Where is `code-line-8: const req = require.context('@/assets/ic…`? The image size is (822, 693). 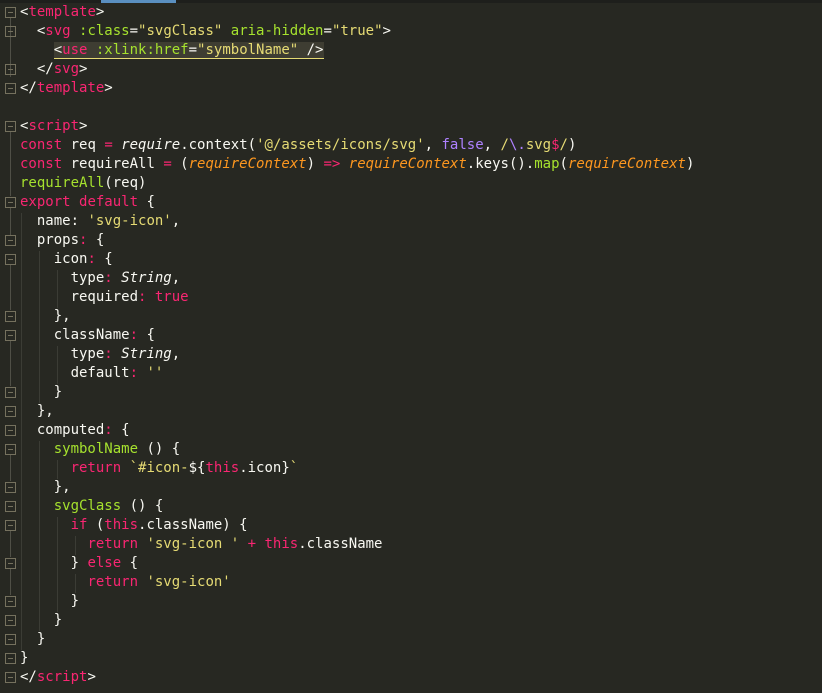 code-line-8: const req = require.context('@/assets/ic… is located at coordinates (357, 145).